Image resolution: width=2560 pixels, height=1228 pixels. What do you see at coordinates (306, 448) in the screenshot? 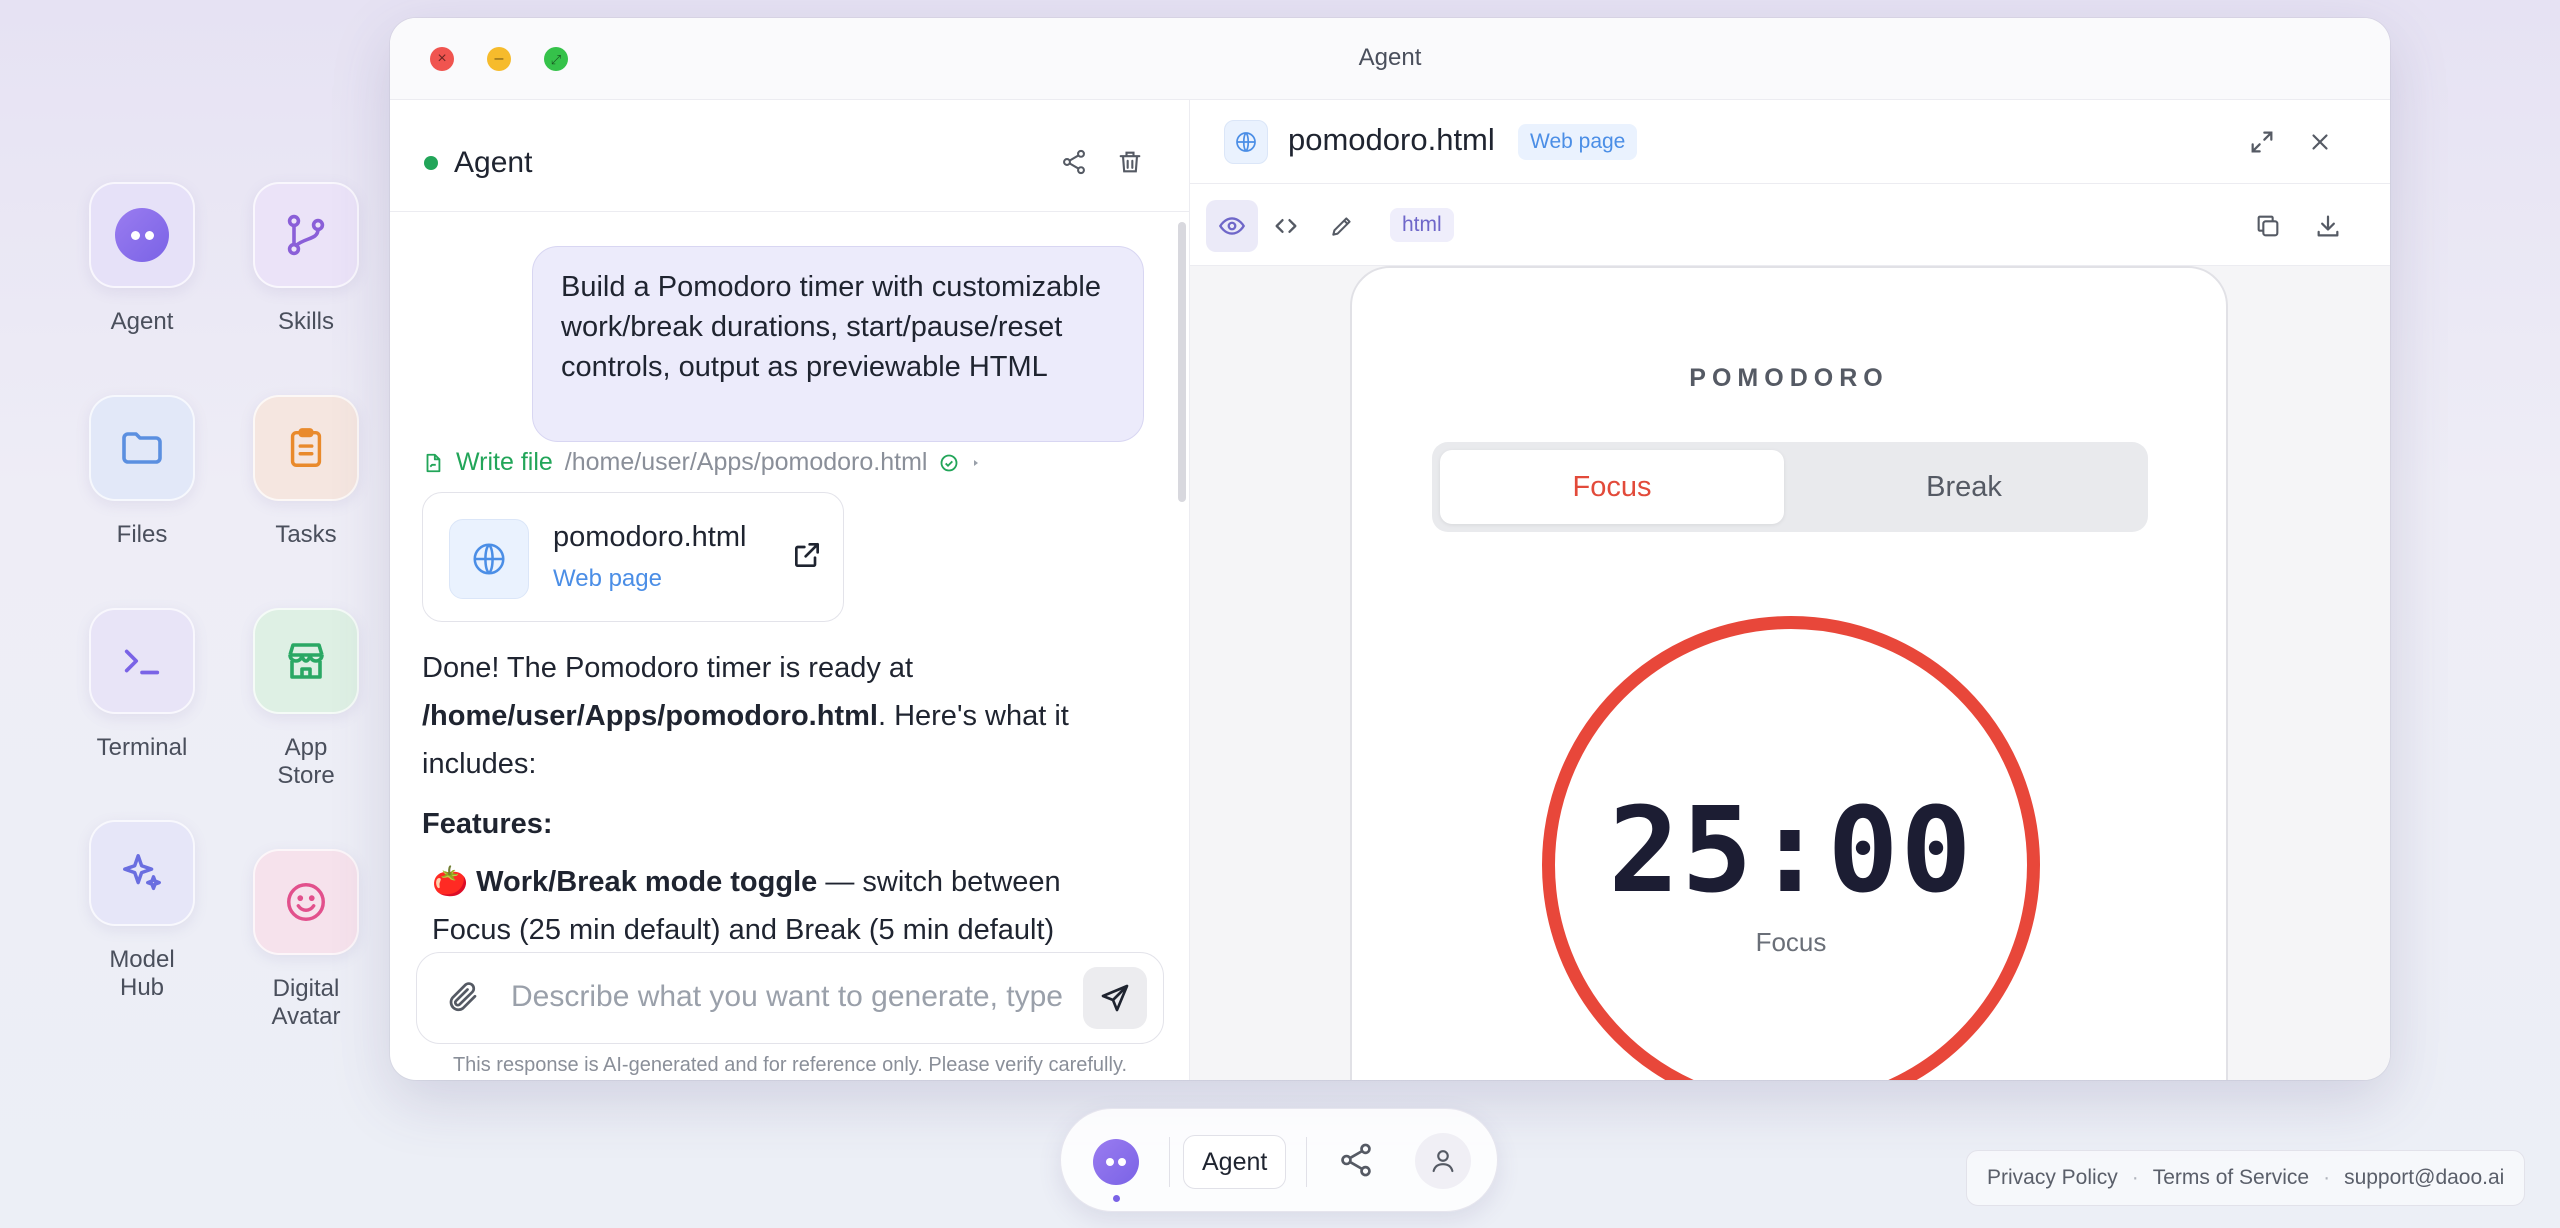
I see `tasks-tile` at bounding box center [306, 448].